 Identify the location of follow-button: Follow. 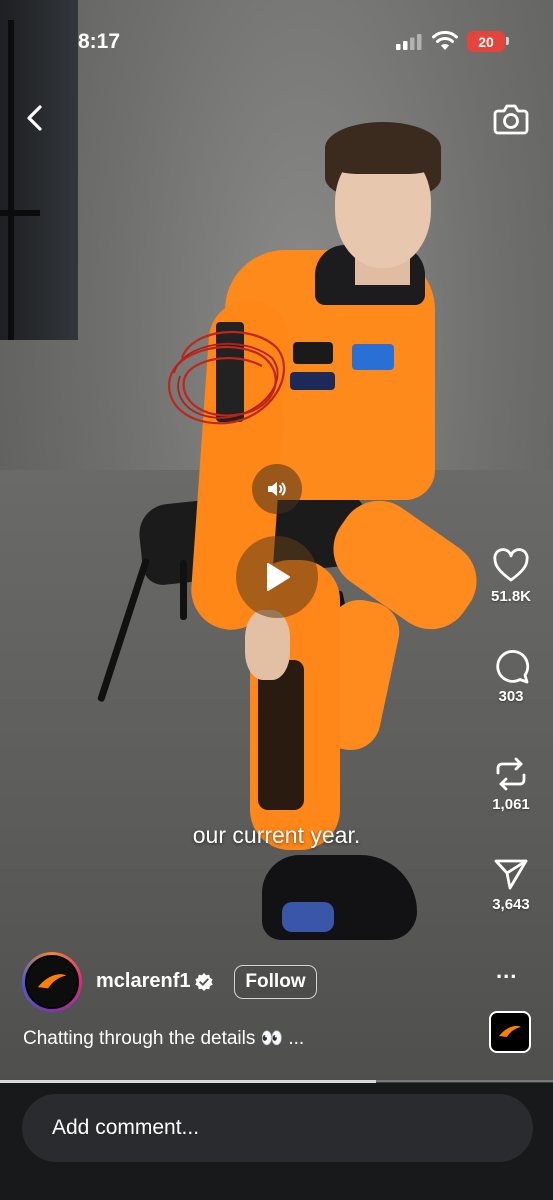
(275, 982).